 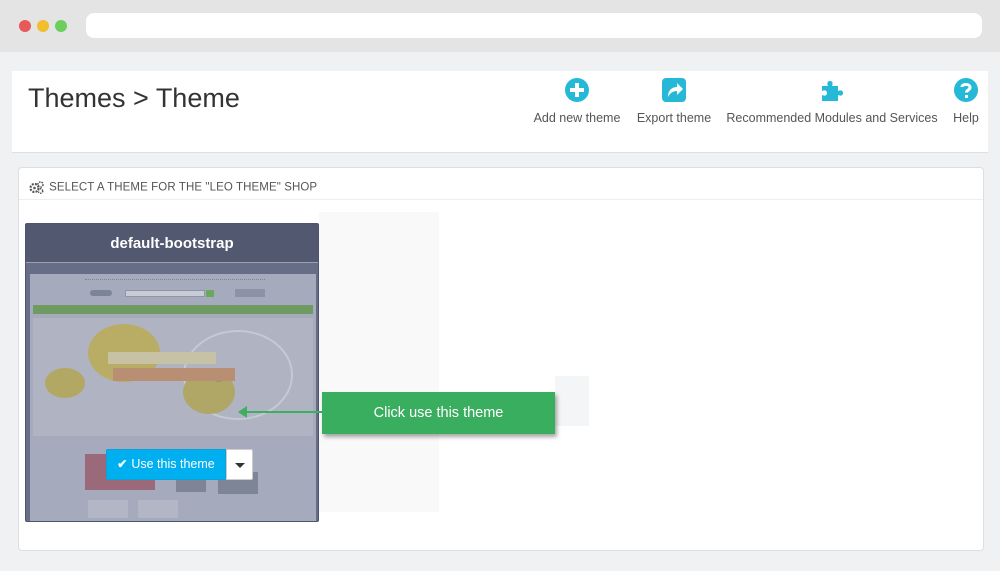 What do you see at coordinates (674, 118) in the screenshot?
I see `export-theme-label: Export theme` at bounding box center [674, 118].